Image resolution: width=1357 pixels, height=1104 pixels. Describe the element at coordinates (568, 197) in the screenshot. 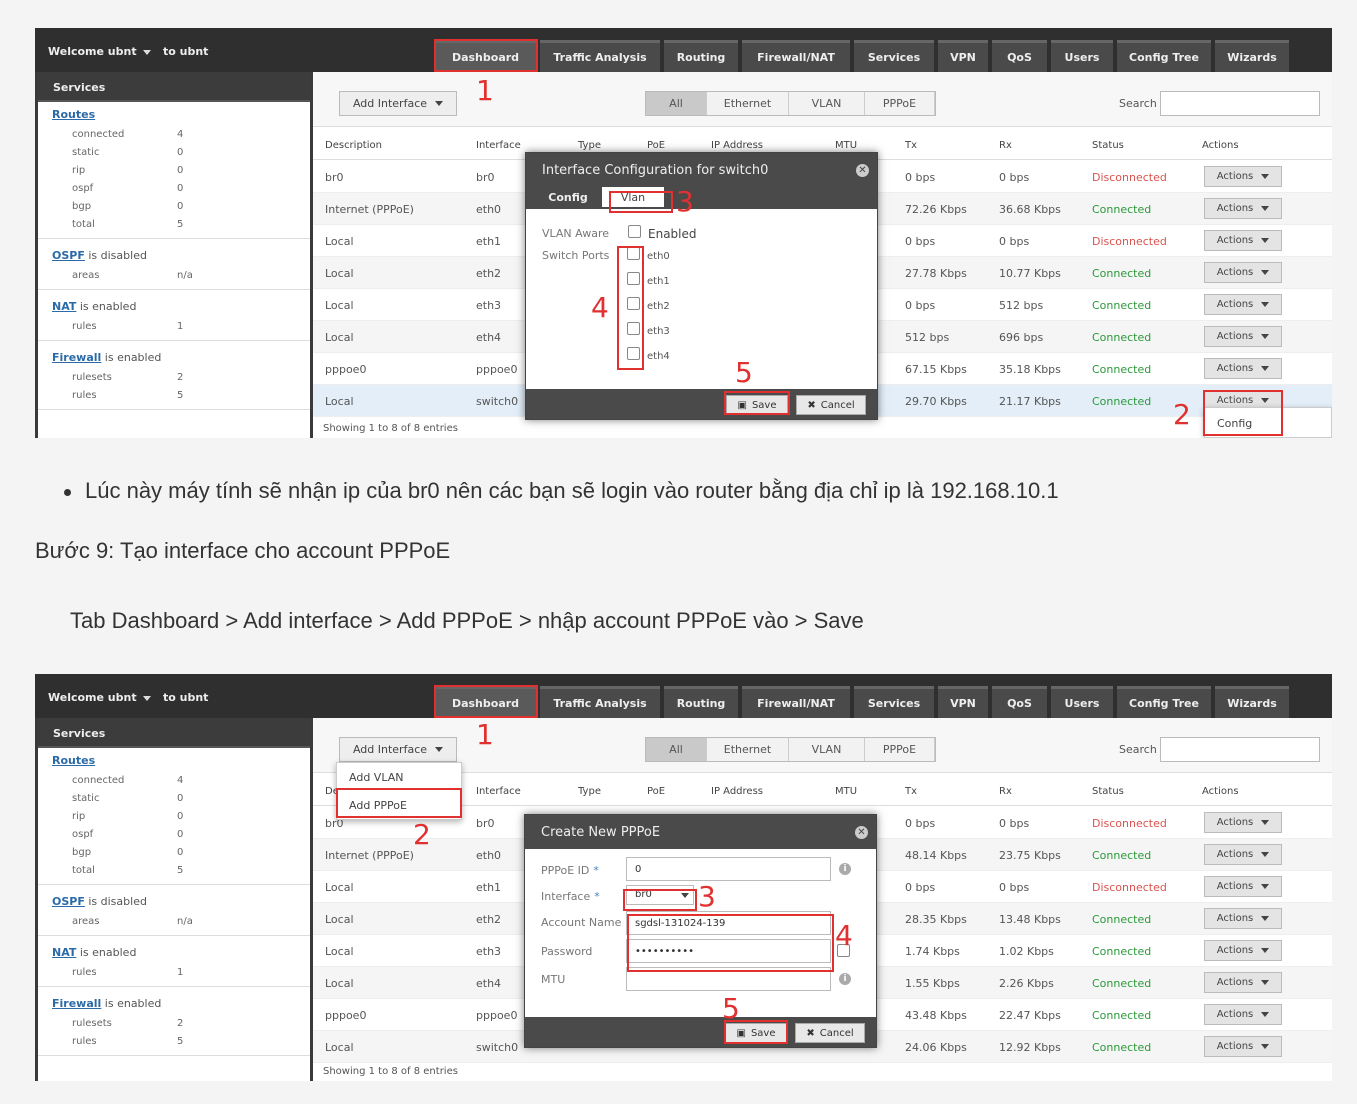

I see `tab-config: Config` at that location.